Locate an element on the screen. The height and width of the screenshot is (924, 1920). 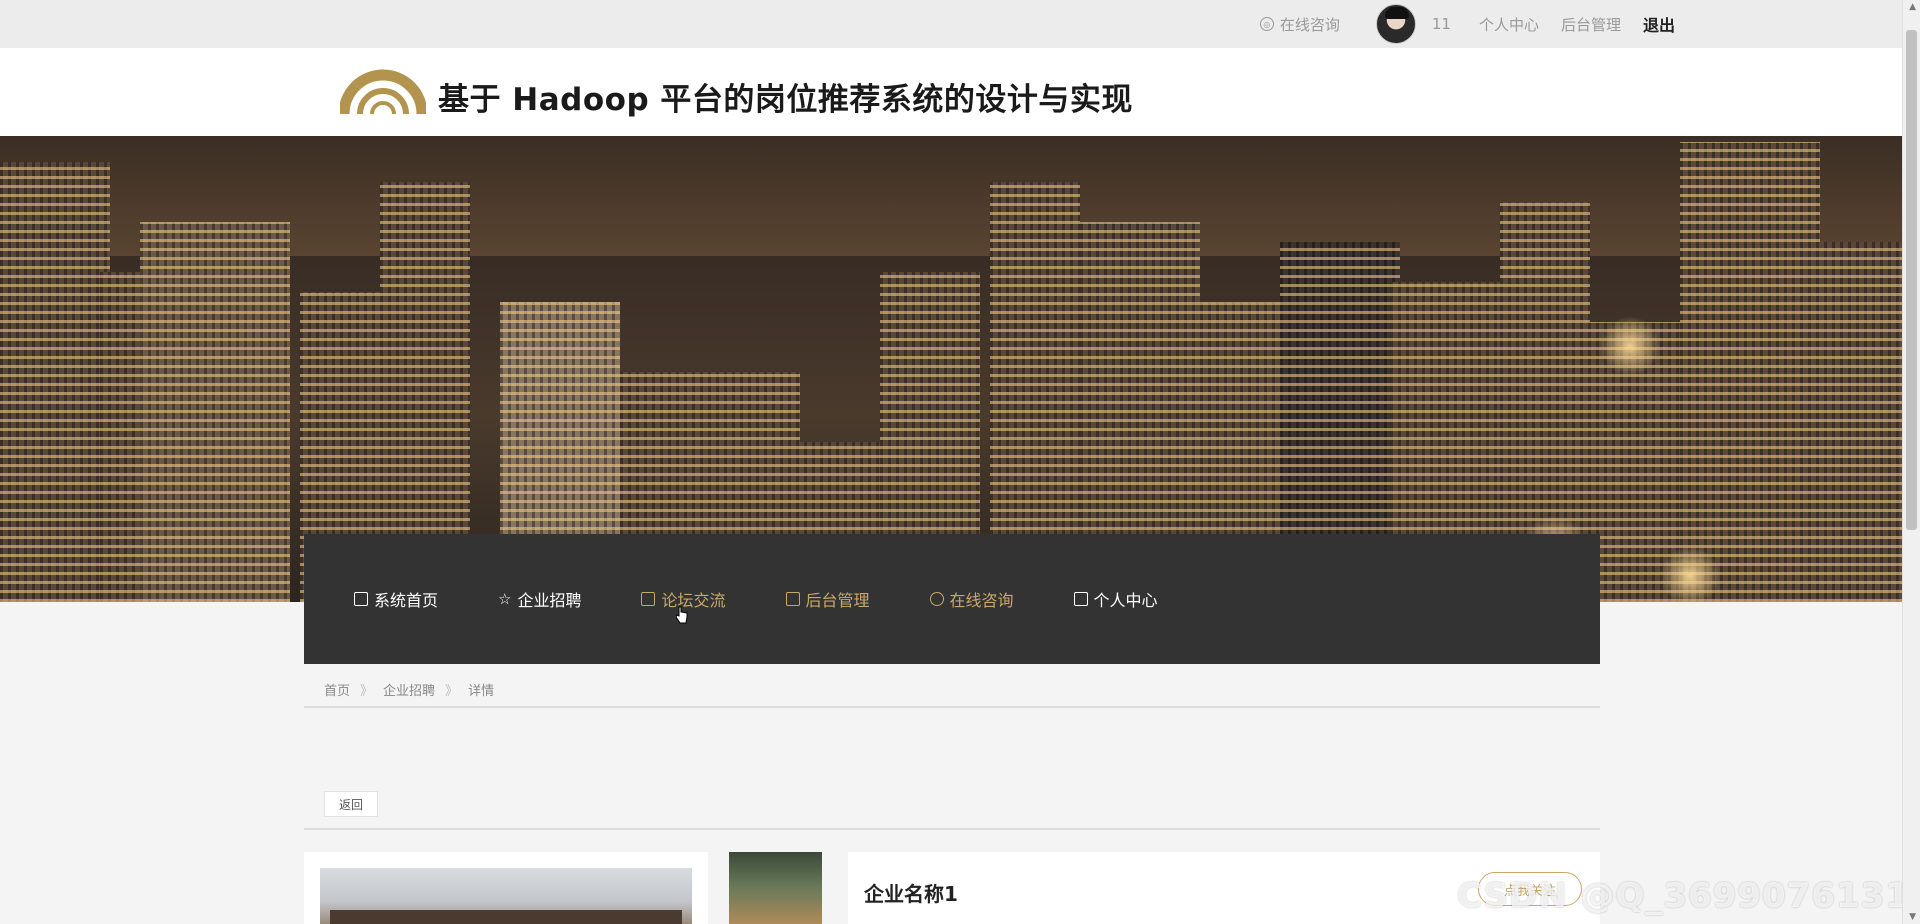
top-personal-center-link: 个人中心 is located at coordinates (1509, 24).